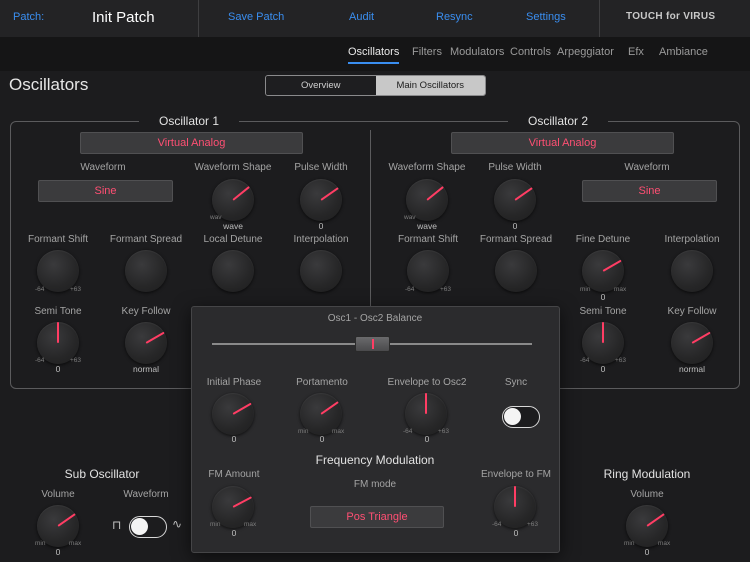  I want to click on tab-arpeggiator: Arpeggiator, so click(585, 52).